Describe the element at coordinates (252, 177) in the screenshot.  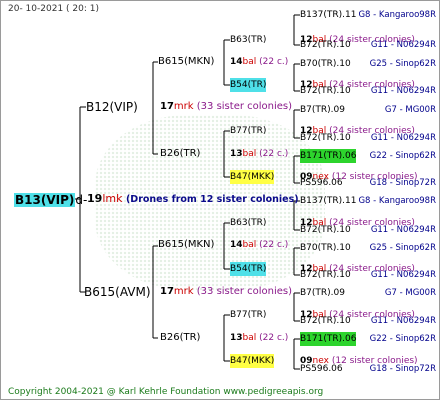
I see `node-pbb: B47(MKK)` at that location.